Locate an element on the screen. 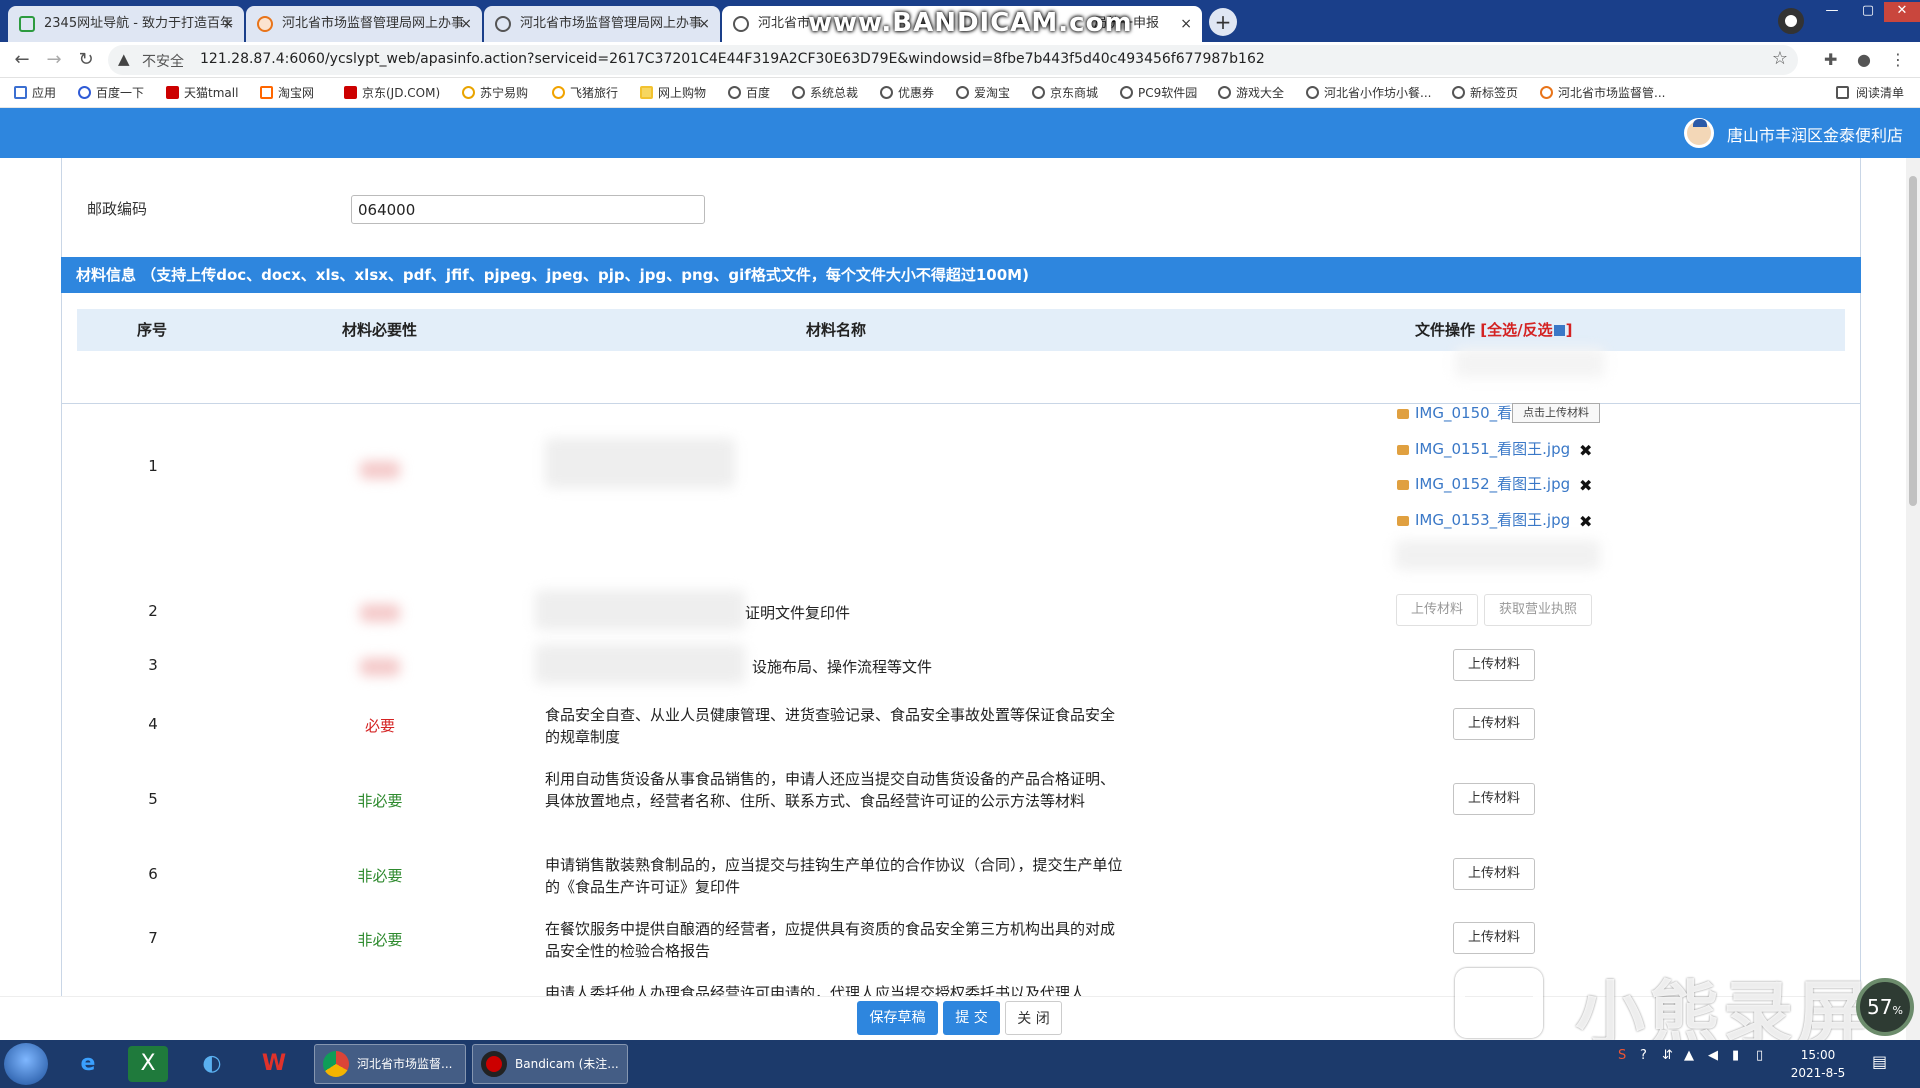 This screenshot has width=1920, height=1088. bookmark-item: 淘宝网 is located at coordinates (287, 93).